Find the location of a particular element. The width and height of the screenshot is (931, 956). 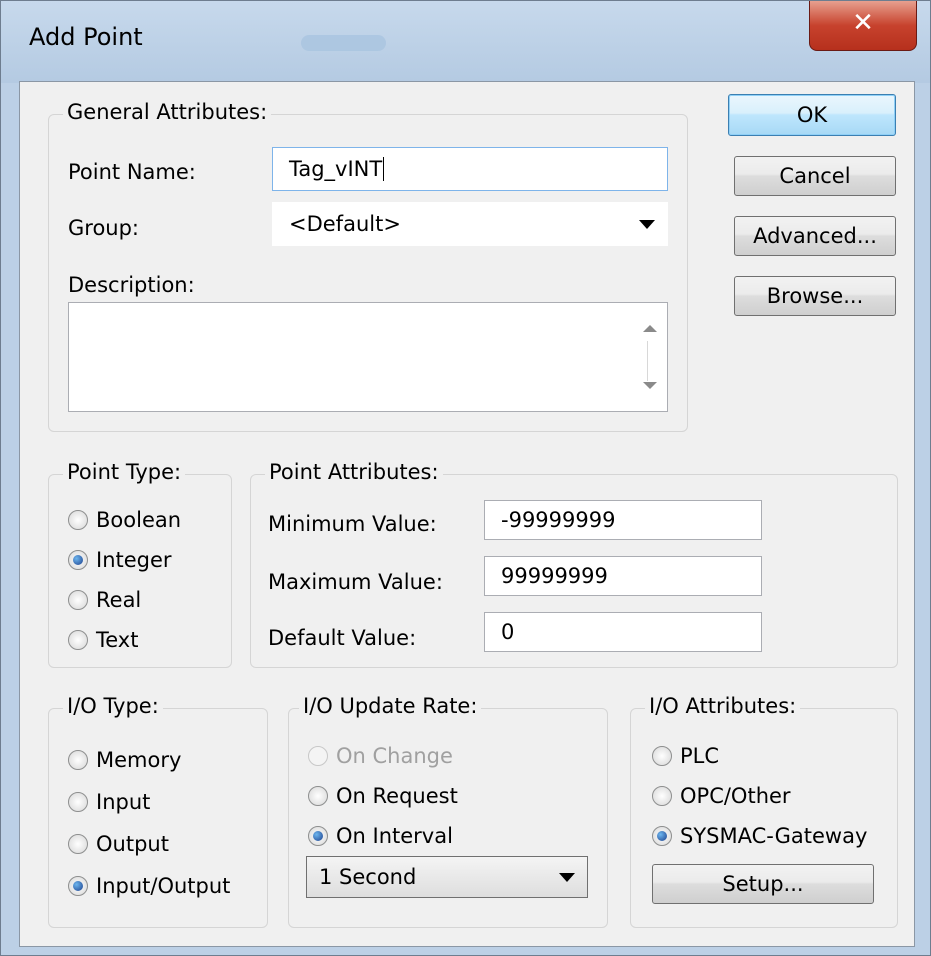

point-name-input: Tag_vINT is located at coordinates (470, 169).